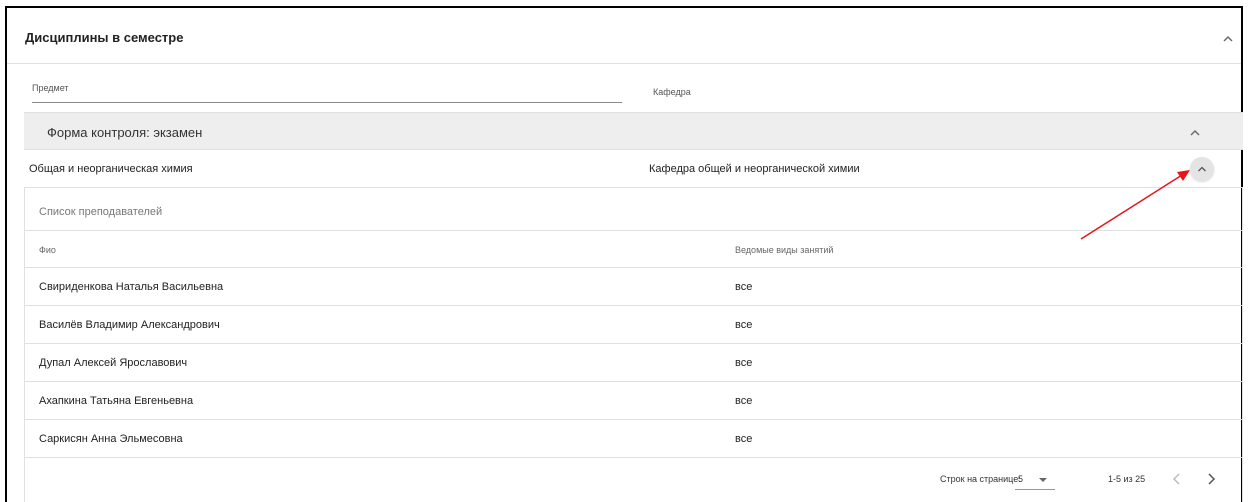 Image resolution: width=1248 pixels, height=502 pixels. What do you see at coordinates (784, 250) in the screenshot?
I see `column-header-lessons: Ведомые виды занятий` at bounding box center [784, 250].